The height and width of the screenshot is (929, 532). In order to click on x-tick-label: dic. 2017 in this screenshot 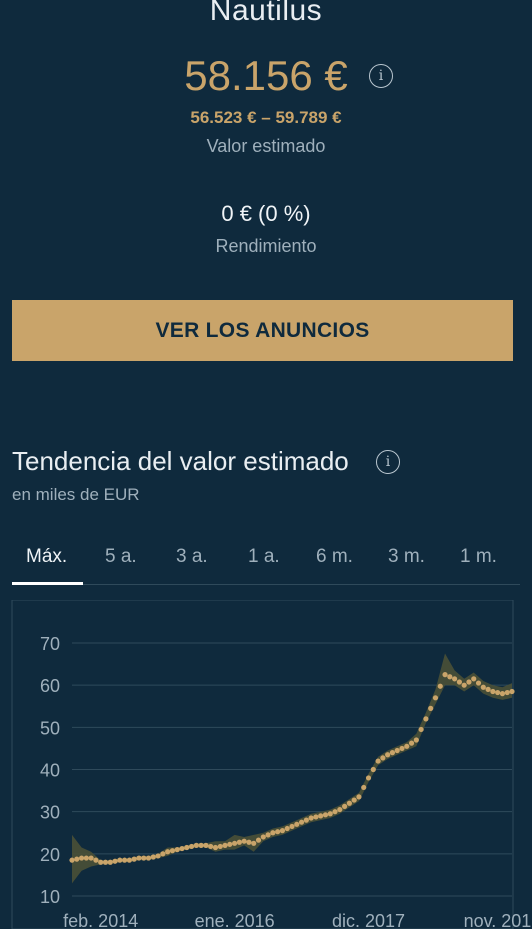, I will do `click(368, 920)`.